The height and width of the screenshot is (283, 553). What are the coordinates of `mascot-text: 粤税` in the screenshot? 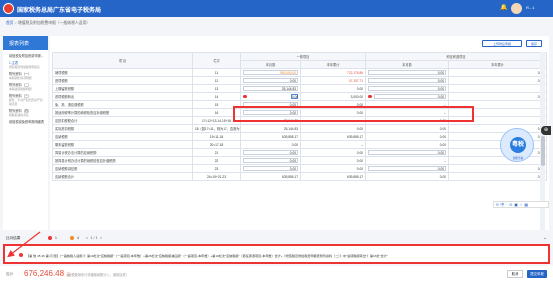 It's located at (517, 145).